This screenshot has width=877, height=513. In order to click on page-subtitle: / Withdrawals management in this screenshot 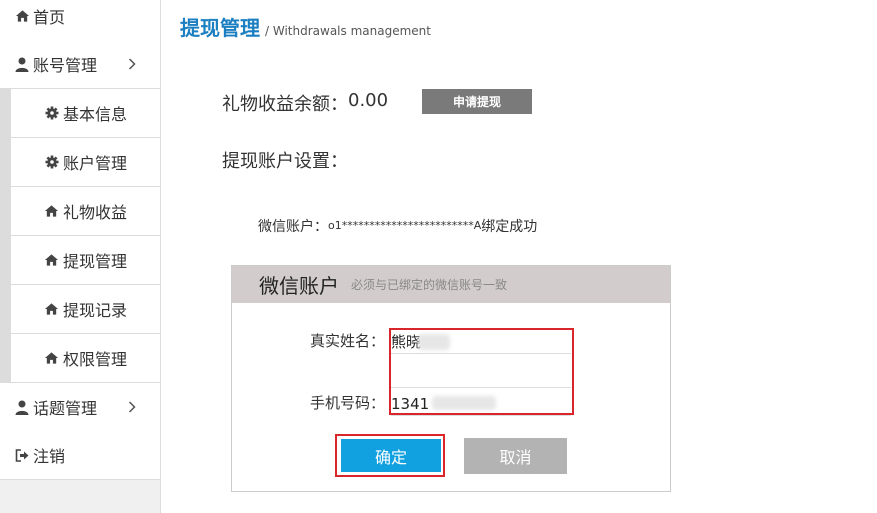, I will do `click(348, 31)`.